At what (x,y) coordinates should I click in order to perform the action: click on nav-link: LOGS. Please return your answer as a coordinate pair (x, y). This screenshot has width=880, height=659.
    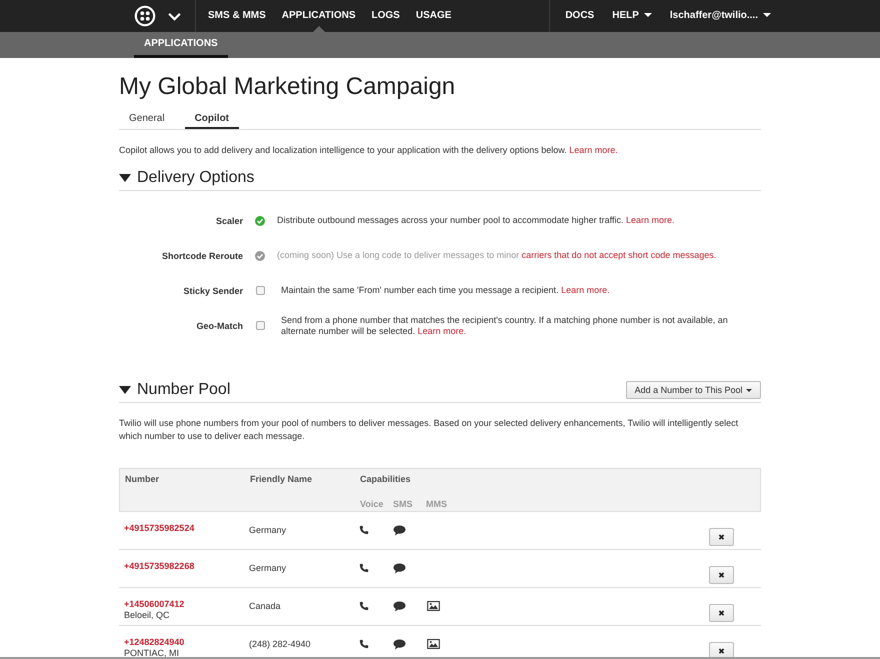
    Looking at the image, I should click on (386, 16).